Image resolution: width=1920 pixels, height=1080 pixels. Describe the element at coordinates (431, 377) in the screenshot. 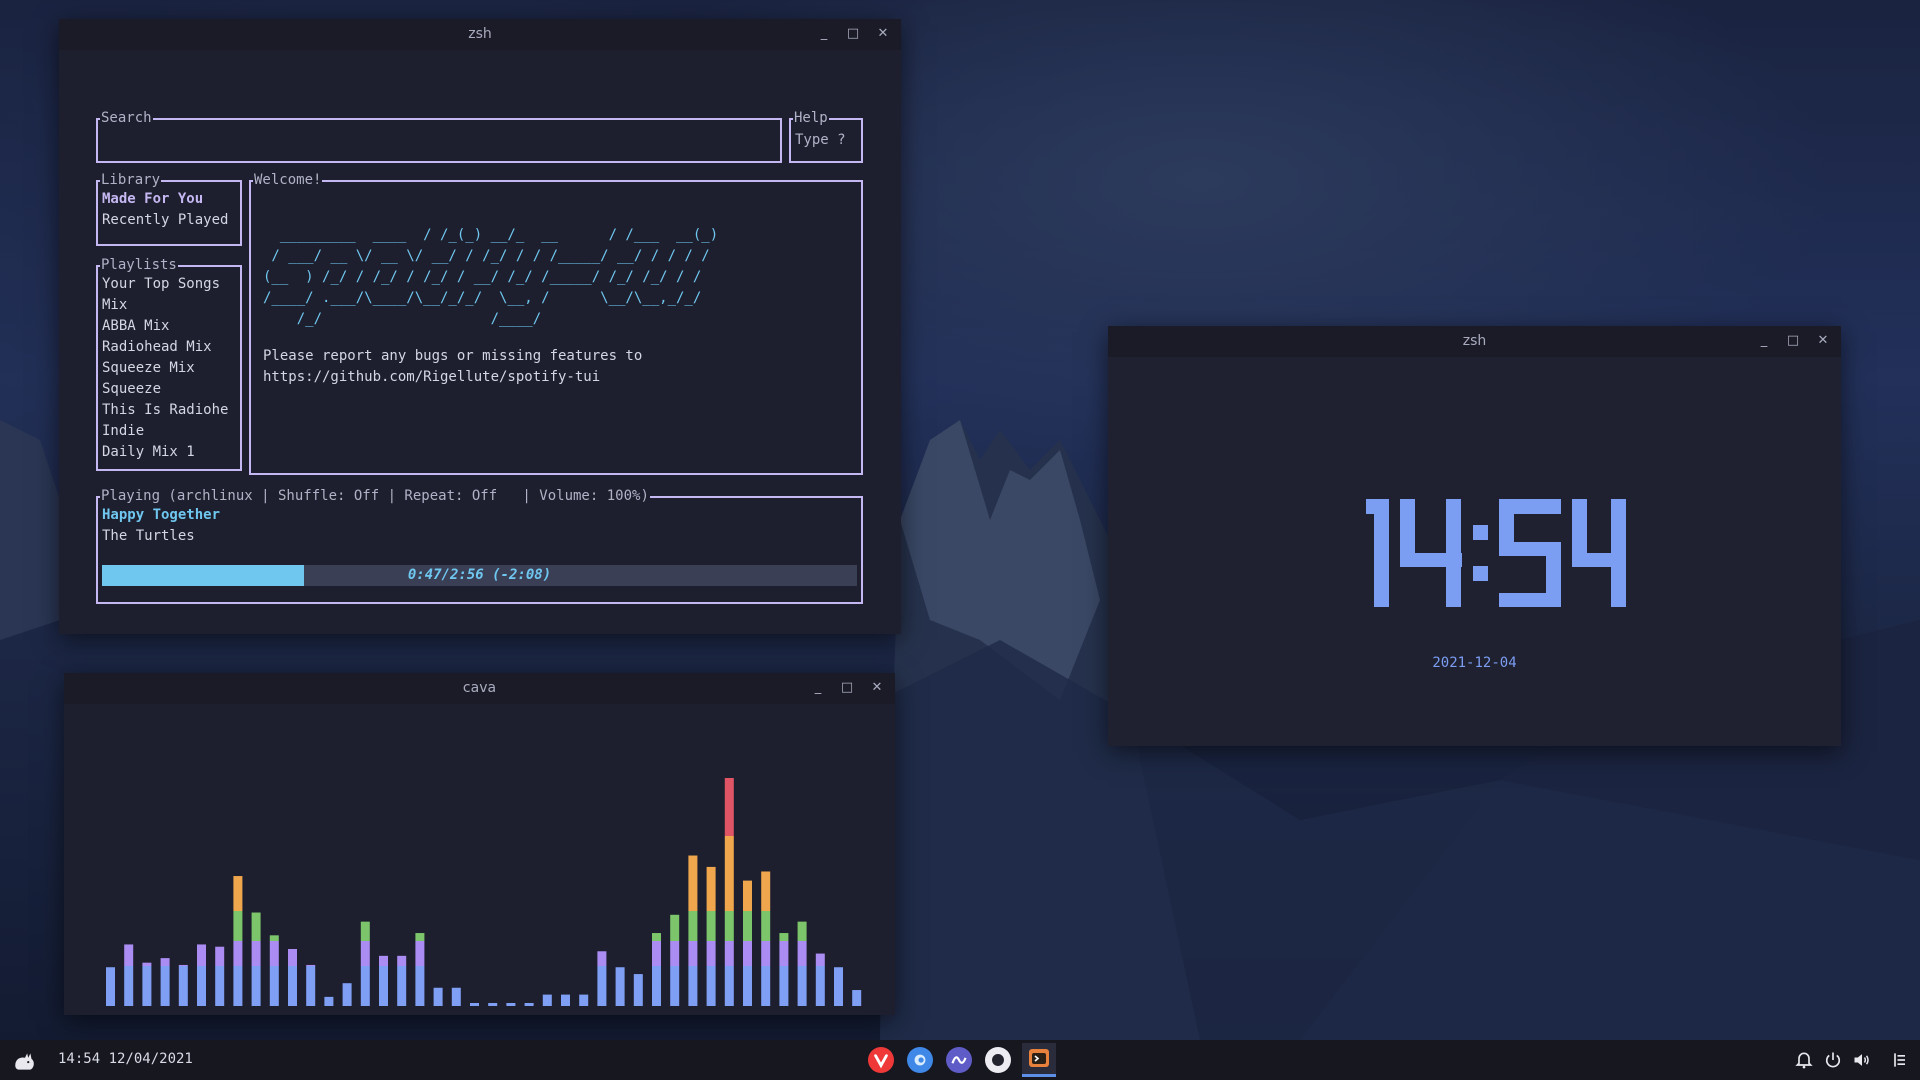

I see `repo-link: https://github.com/Rigellute/spotify-tui` at that location.